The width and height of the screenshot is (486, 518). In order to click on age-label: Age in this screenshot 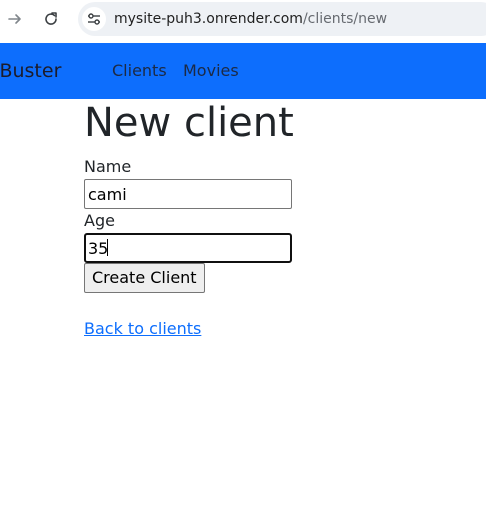, I will do `click(99, 220)`.